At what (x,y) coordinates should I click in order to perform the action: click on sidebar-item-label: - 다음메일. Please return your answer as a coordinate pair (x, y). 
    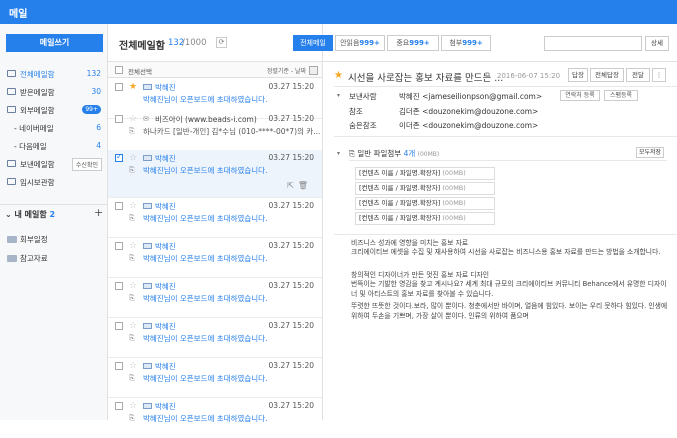
    Looking at the image, I should click on (30, 146).